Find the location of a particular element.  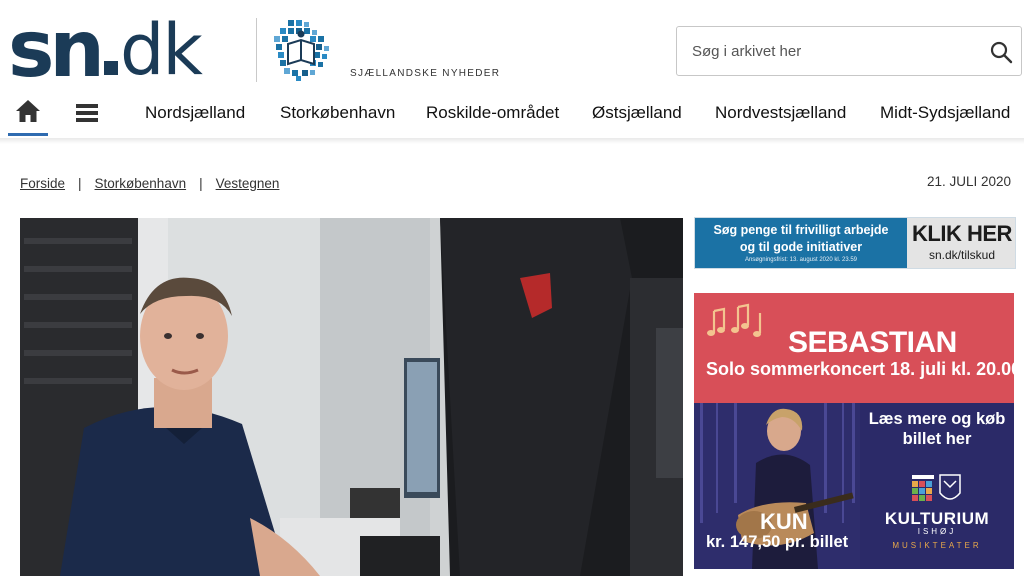

sjaellandske-emblem-icon is located at coordinates (301, 50).